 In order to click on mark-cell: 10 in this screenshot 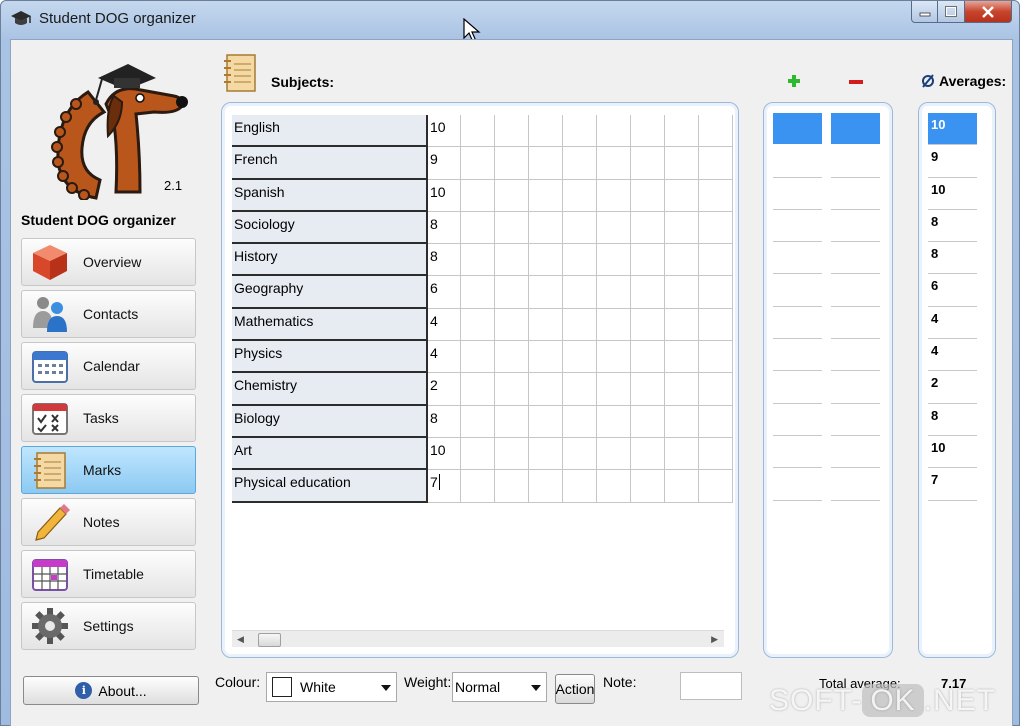, I will do `click(444, 131)`.